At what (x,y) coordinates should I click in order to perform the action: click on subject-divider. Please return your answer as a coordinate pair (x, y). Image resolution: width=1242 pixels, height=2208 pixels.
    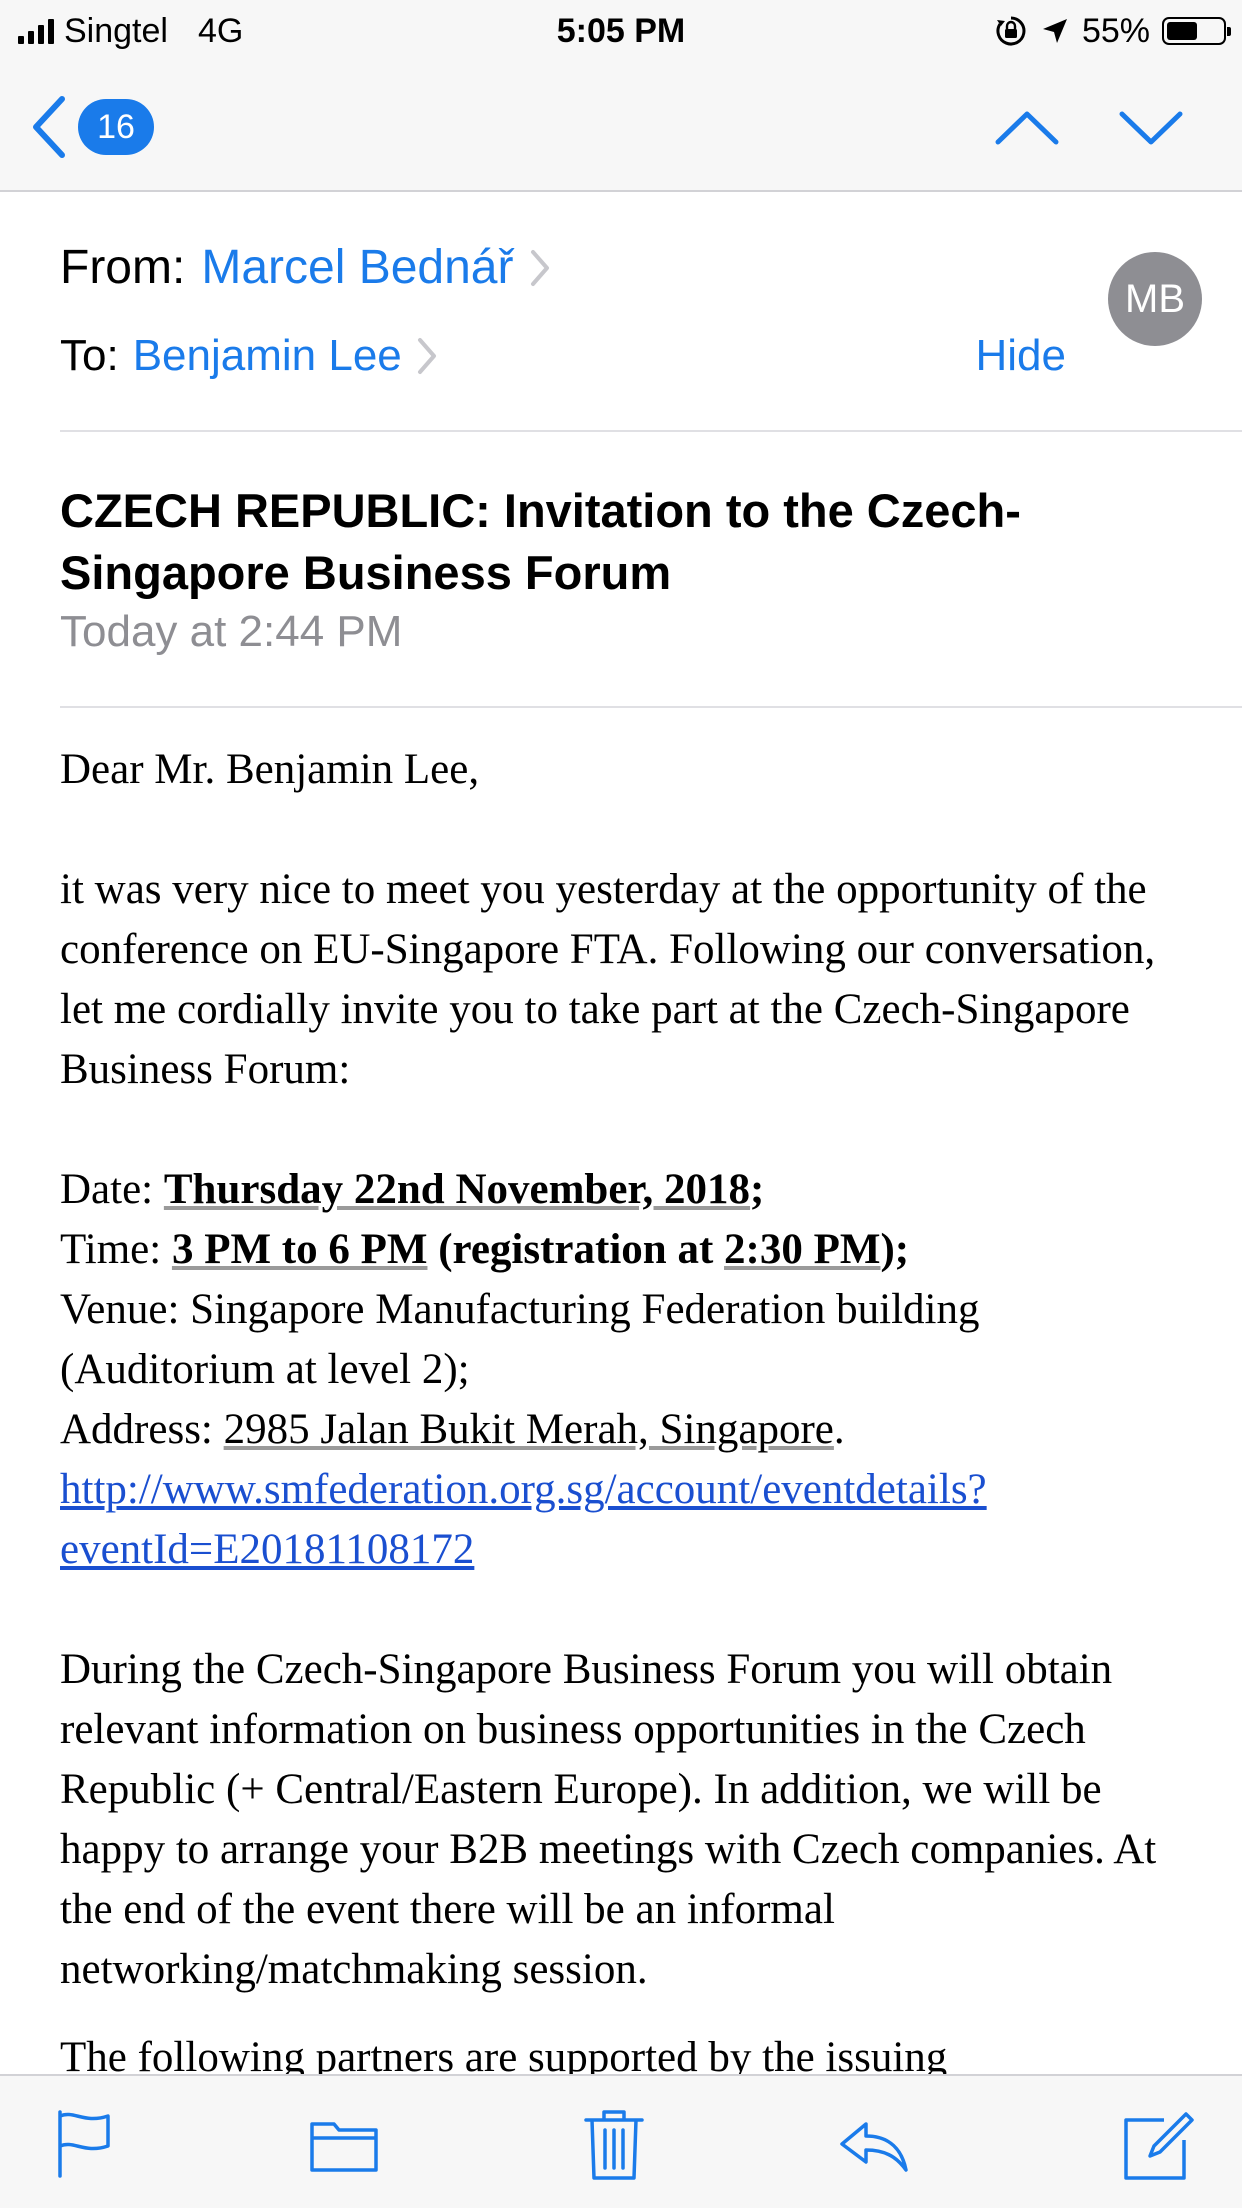
    Looking at the image, I should click on (651, 707).